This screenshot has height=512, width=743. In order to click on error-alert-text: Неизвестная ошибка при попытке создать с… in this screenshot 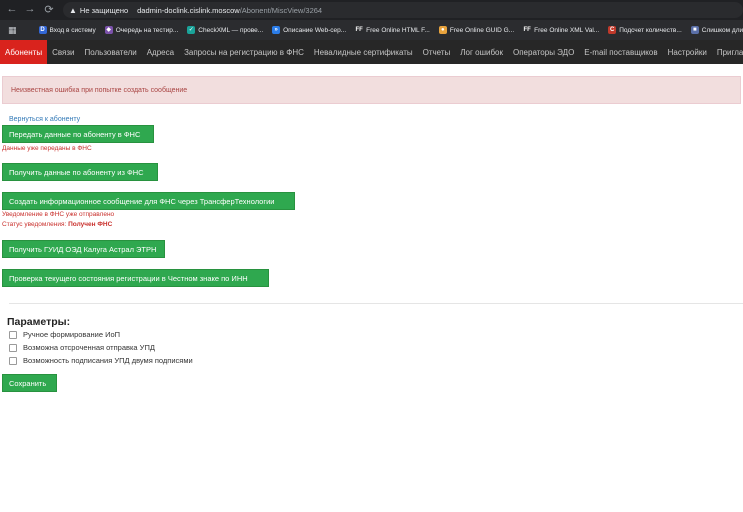, I will do `click(99, 90)`.